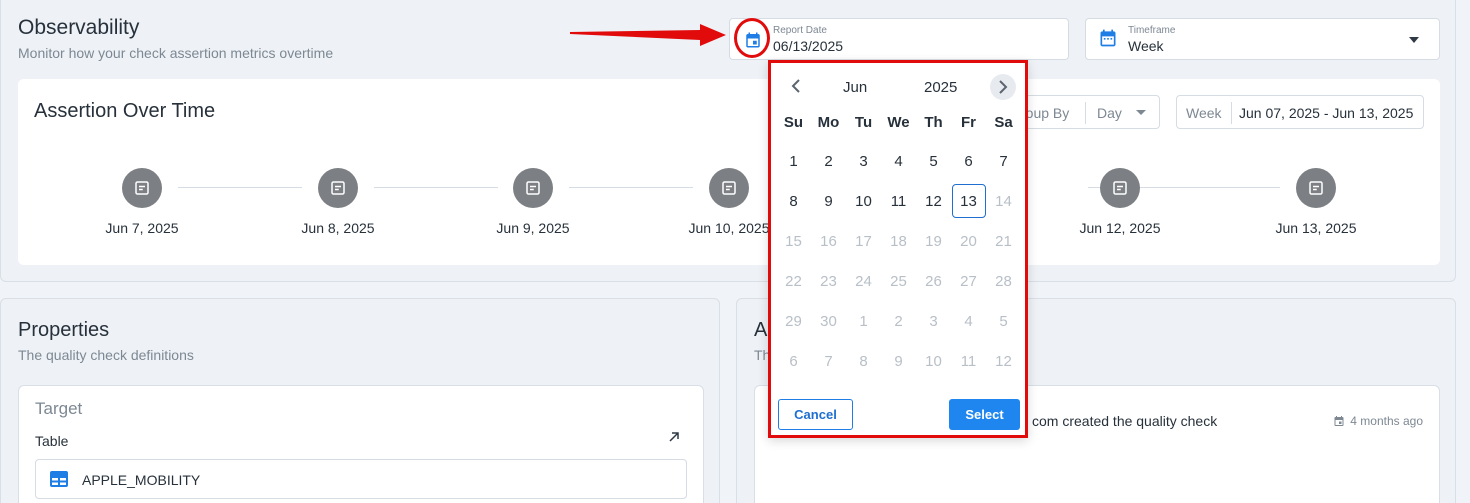 This screenshot has width=1470, height=503. I want to click on annotation-arrow, so click(648, 35).